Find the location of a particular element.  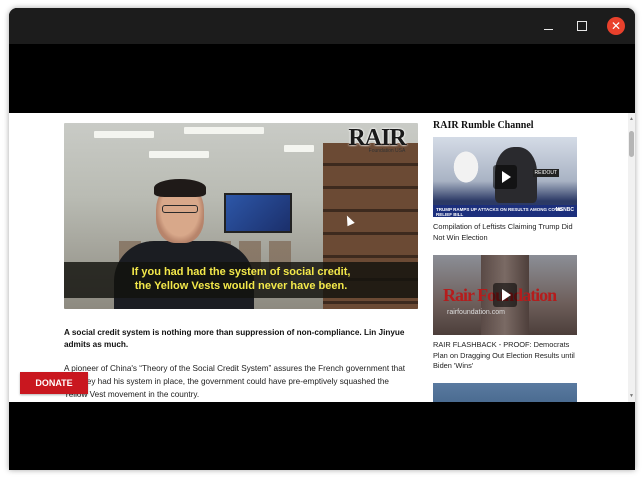

video-thumbnail-2: Rair Foundation rairfoundation.com is located at coordinates (505, 295).